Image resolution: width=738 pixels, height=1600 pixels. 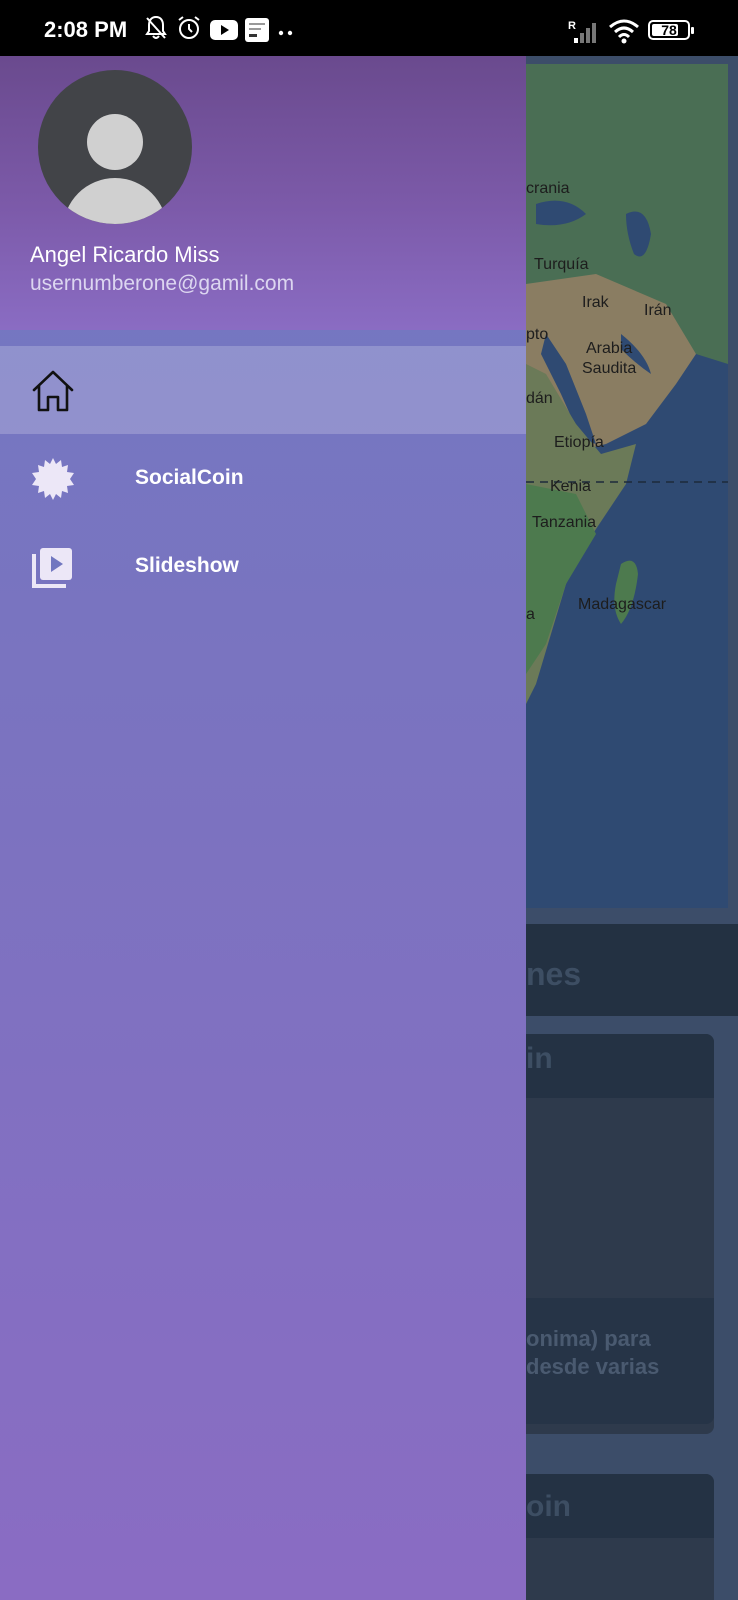 What do you see at coordinates (624, 31) in the screenshot?
I see `wifi-icon` at bounding box center [624, 31].